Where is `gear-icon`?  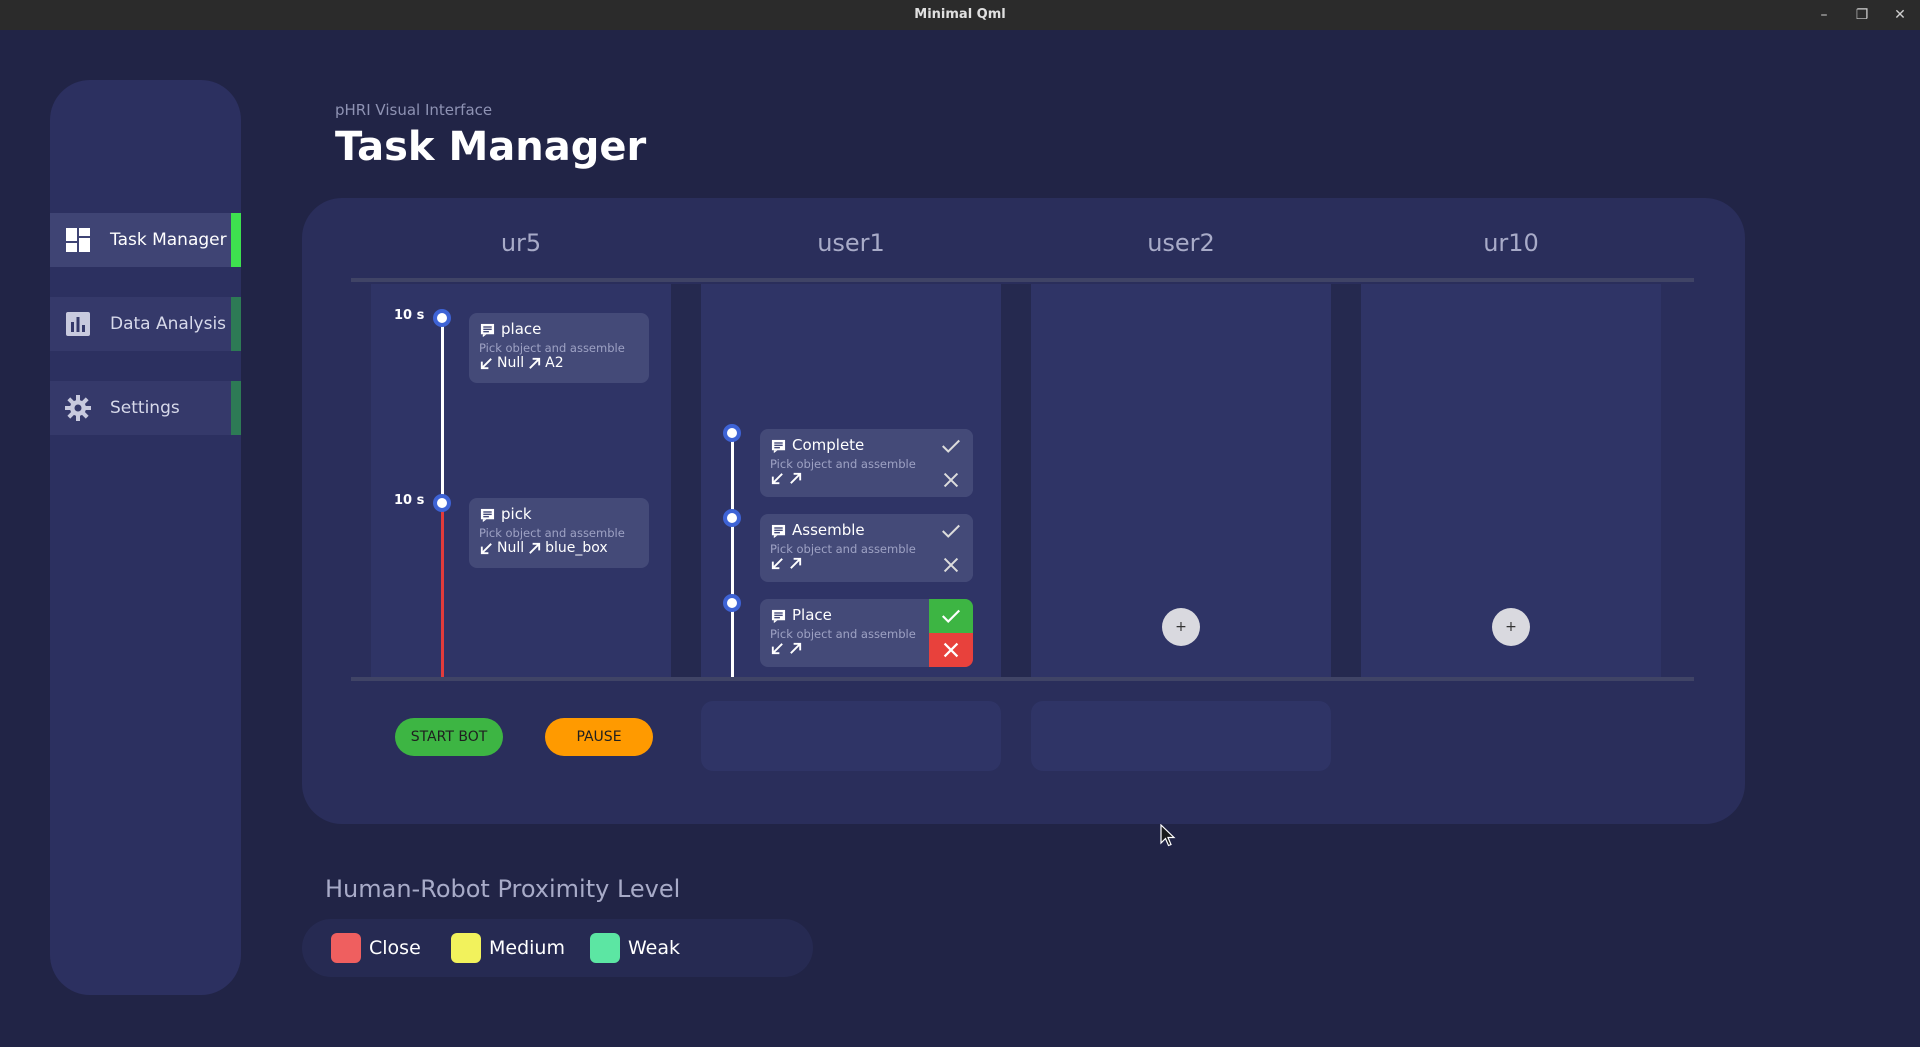
gear-icon is located at coordinates (78, 408).